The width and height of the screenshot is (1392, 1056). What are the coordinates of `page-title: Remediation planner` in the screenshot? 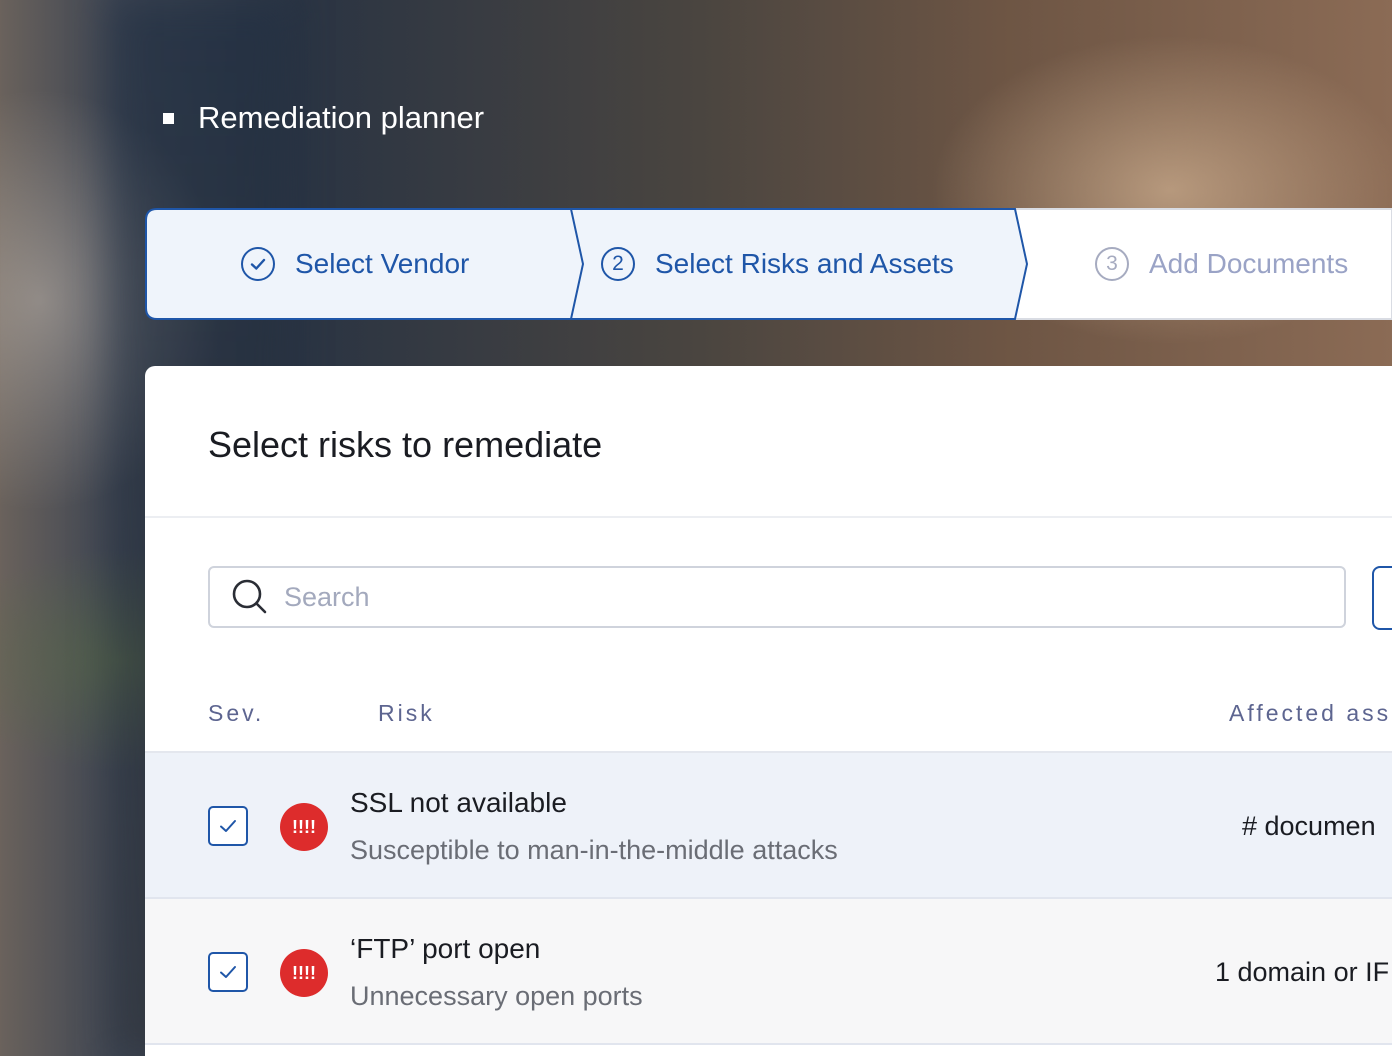 It's located at (323, 118).